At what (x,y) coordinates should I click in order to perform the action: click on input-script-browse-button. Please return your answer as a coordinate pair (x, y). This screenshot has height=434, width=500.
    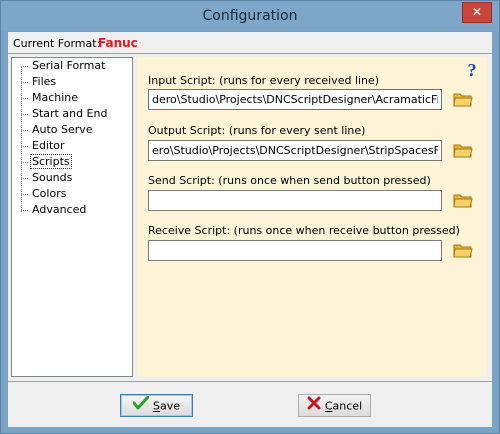
    Looking at the image, I should click on (463, 99).